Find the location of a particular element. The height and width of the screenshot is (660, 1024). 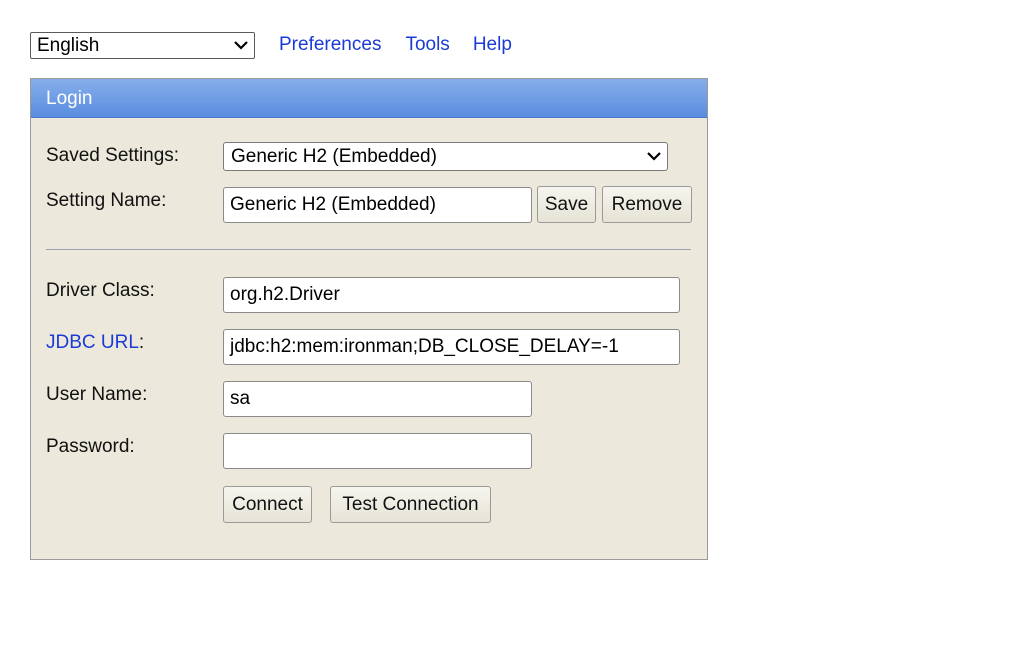

save-button: Save is located at coordinates (566, 204).